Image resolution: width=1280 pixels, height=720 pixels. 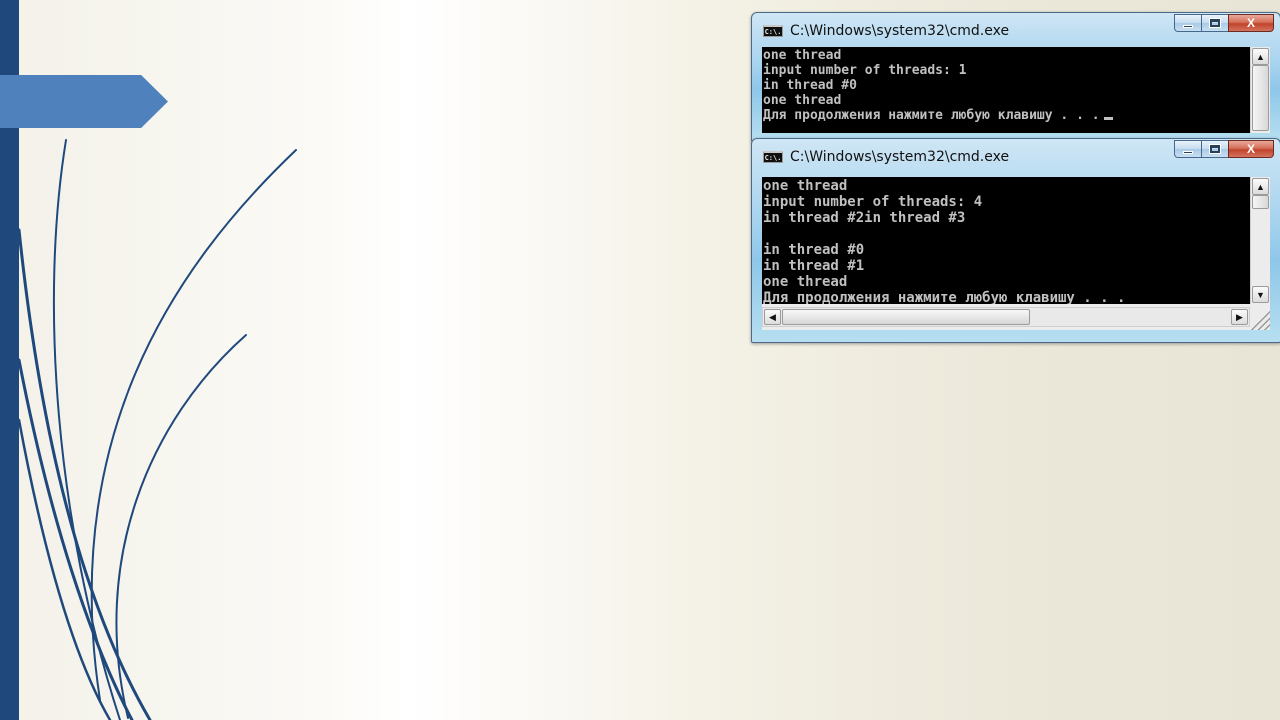 I want to click on console-line: in thread #2in thread #3, so click(x=864, y=218).